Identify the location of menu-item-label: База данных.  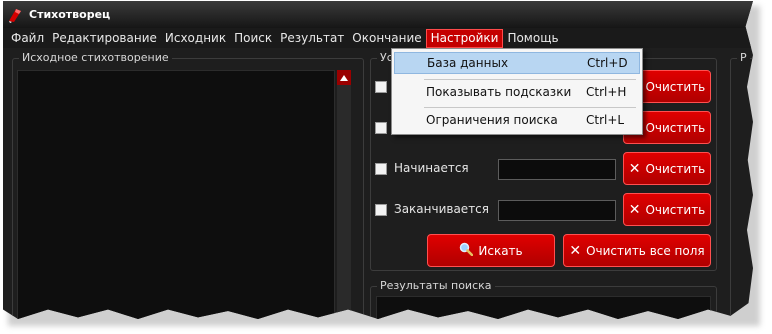
(468, 63).